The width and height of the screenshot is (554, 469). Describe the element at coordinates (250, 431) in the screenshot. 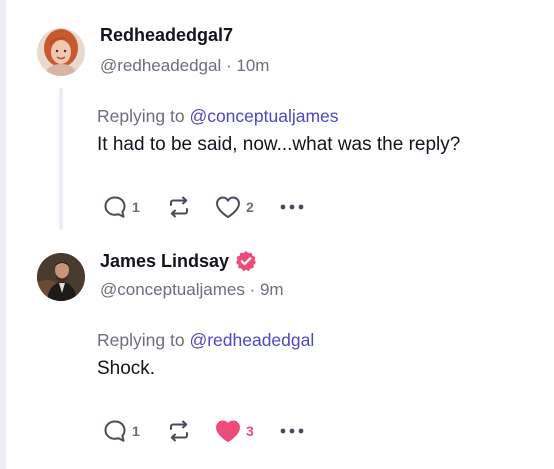

I see `like-count: 3` at that location.